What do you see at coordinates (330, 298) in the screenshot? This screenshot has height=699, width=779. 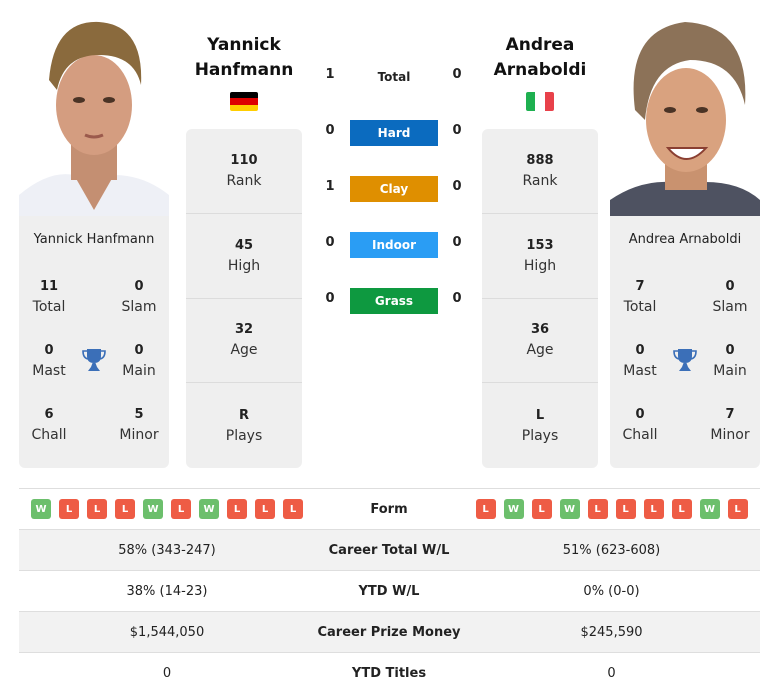 I see `h2h-grass-p1: 0` at bounding box center [330, 298].